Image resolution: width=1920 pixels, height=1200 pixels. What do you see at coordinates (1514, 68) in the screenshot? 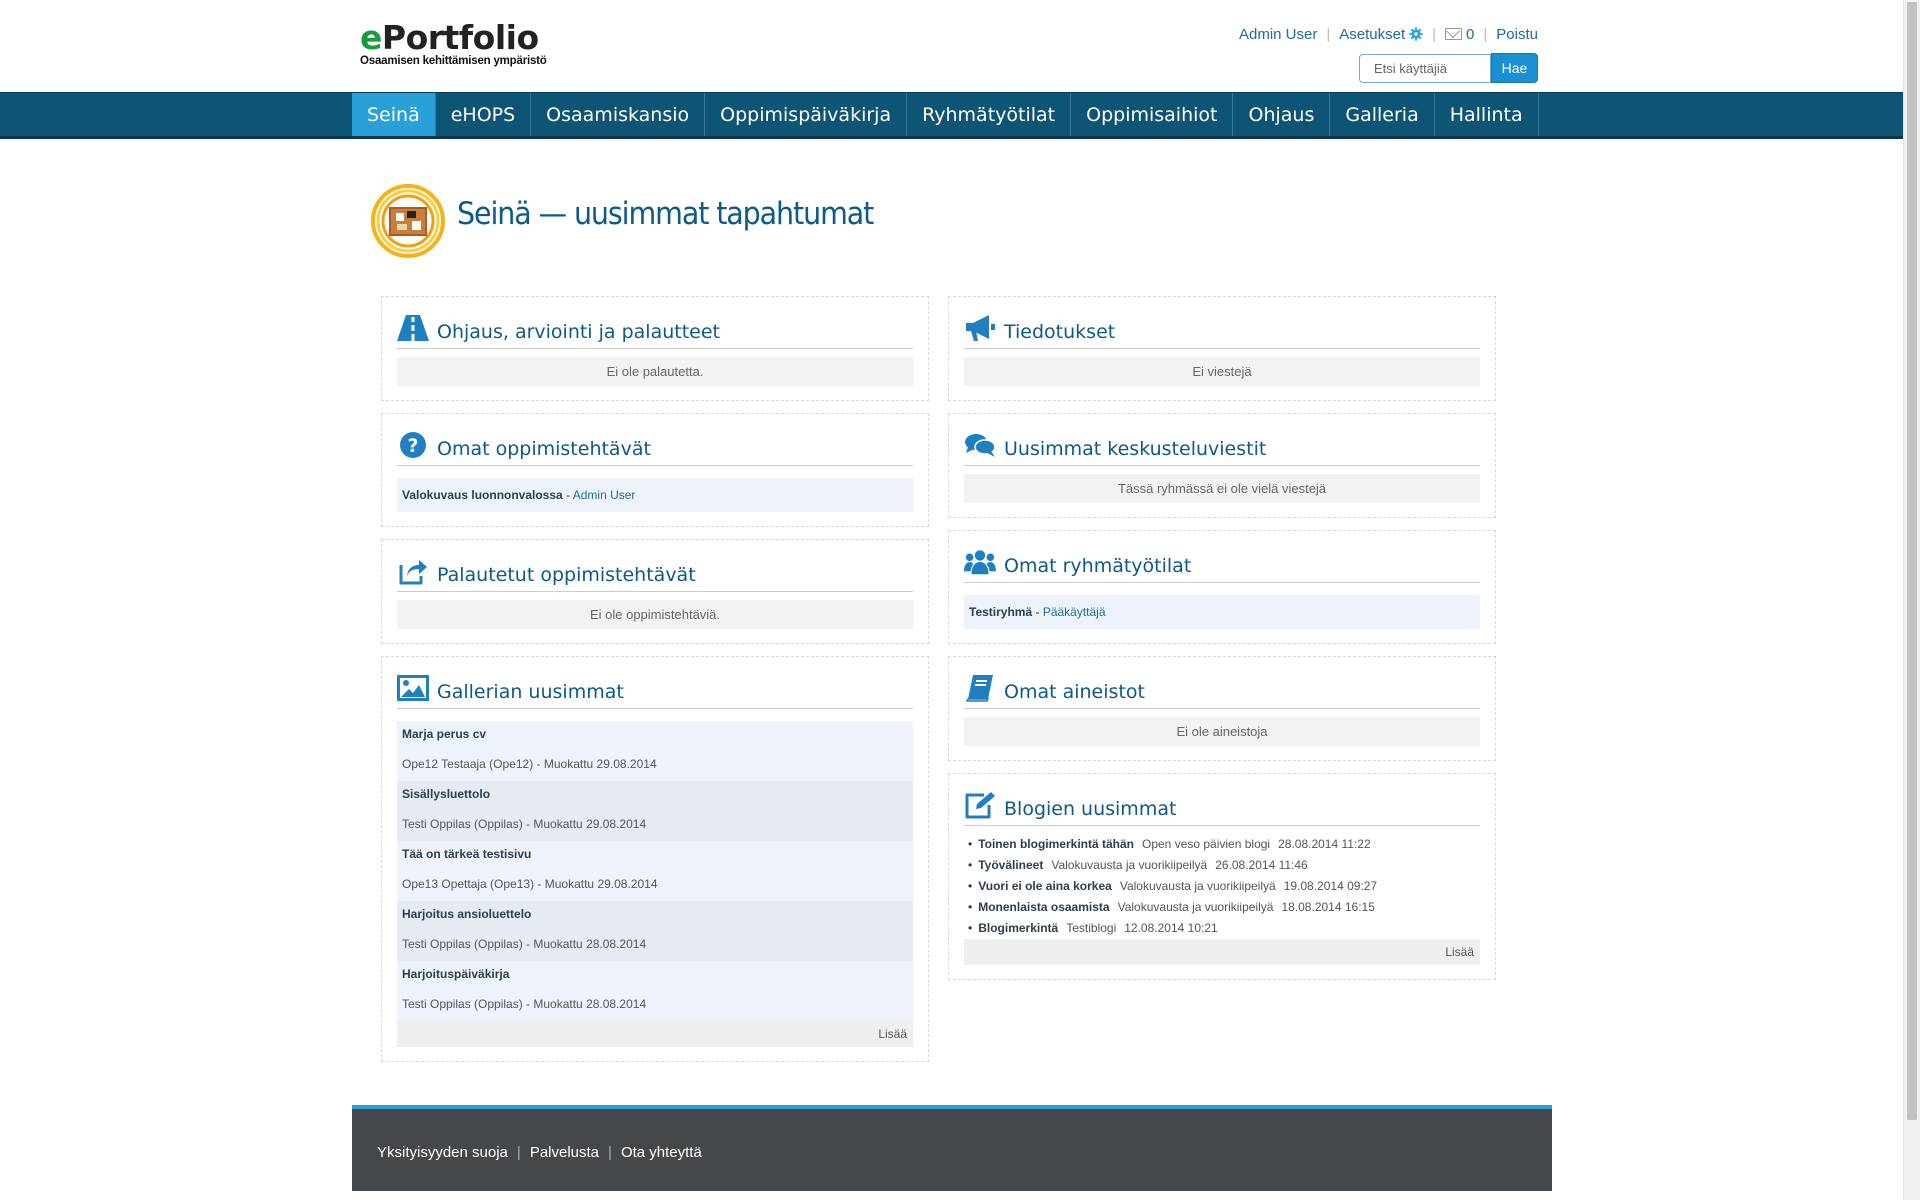
I see `search-button: Hae` at bounding box center [1514, 68].